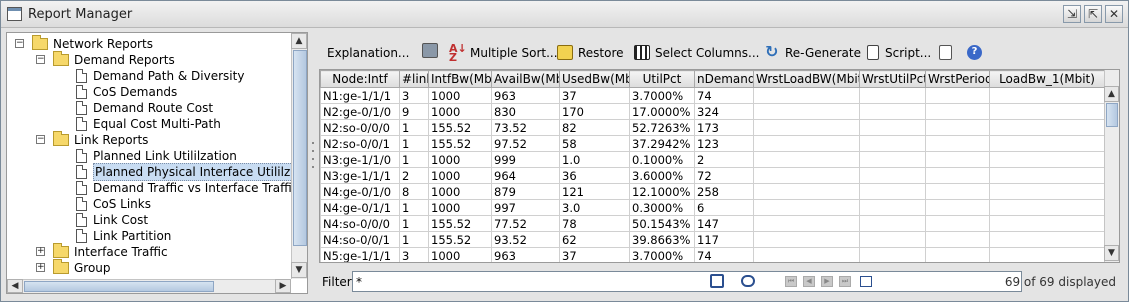 The height and width of the screenshot is (302, 1129). Describe the element at coordinates (149, 251) in the screenshot. I see `tree-folder-node: + Interface Traffic` at that location.